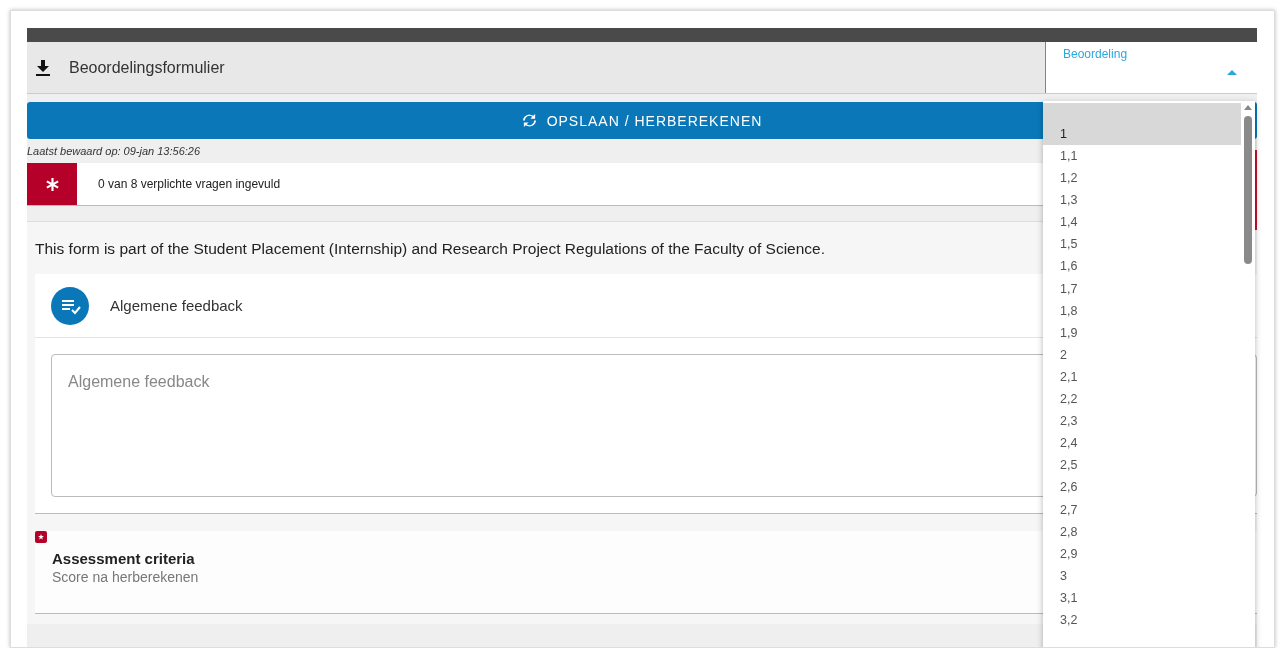  What do you see at coordinates (1142, 310) in the screenshot?
I see `grade-option: 1,8` at bounding box center [1142, 310].